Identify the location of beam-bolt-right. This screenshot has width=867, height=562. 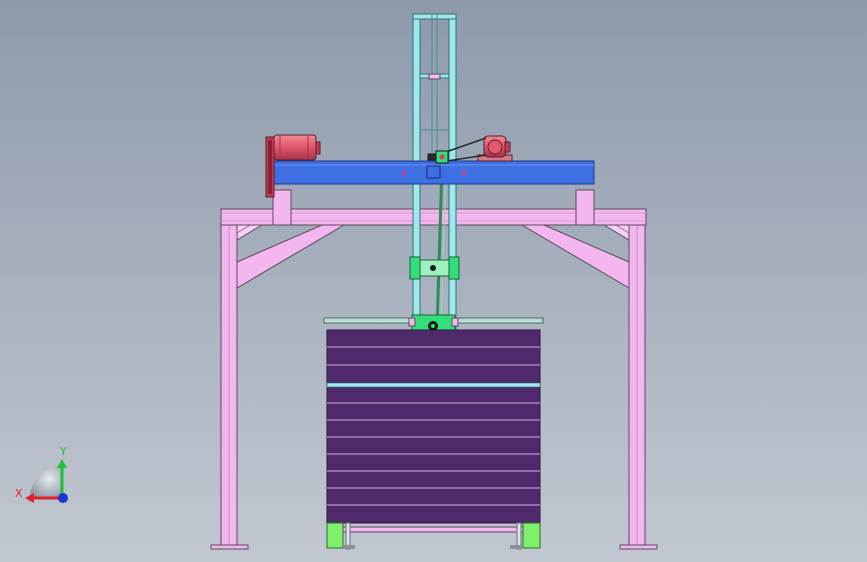
(464, 173).